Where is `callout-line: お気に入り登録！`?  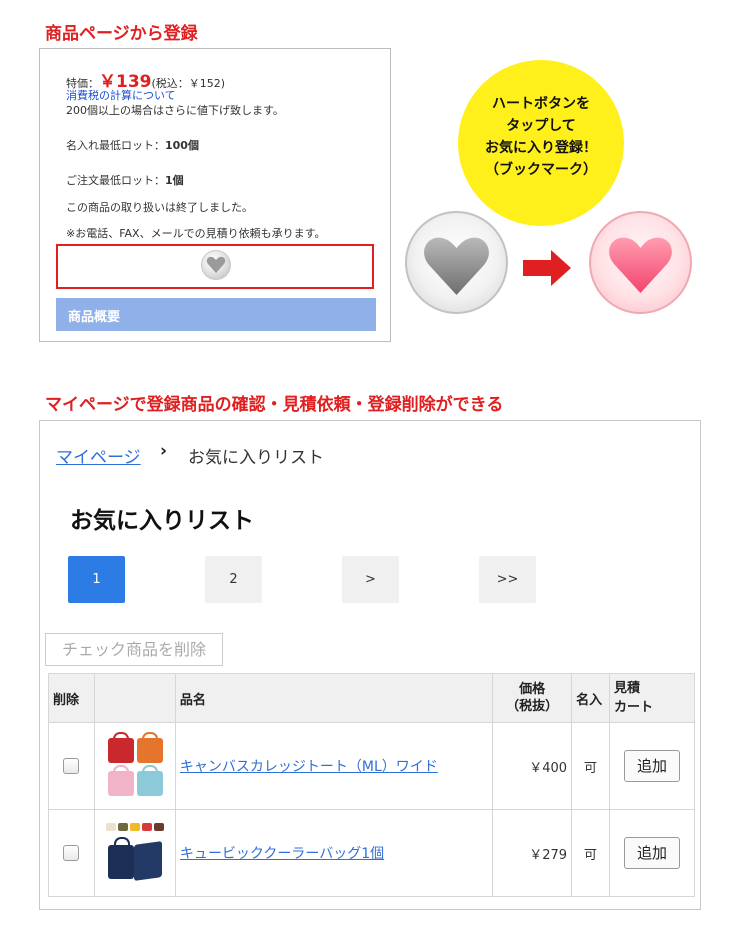 callout-line: お気に入り登録！ is located at coordinates (541, 148).